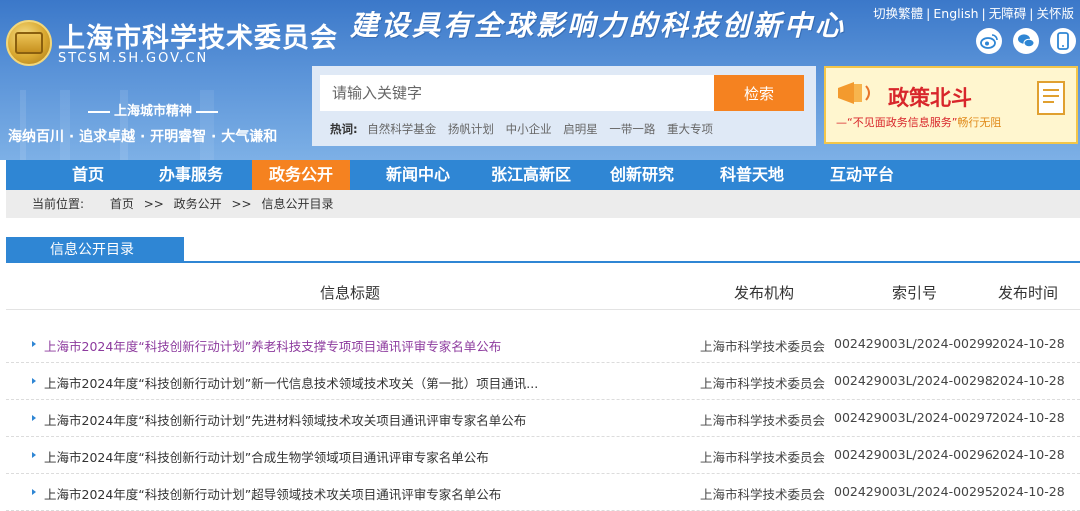 This screenshot has width=1080, height=511. Describe the element at coordinates (272, 493) in the screenshot. I see `row-title-link: 上海市2024年度“科技创新行动计划”超导领域技术攻关项目通讯评审专家名单公布` at that location.